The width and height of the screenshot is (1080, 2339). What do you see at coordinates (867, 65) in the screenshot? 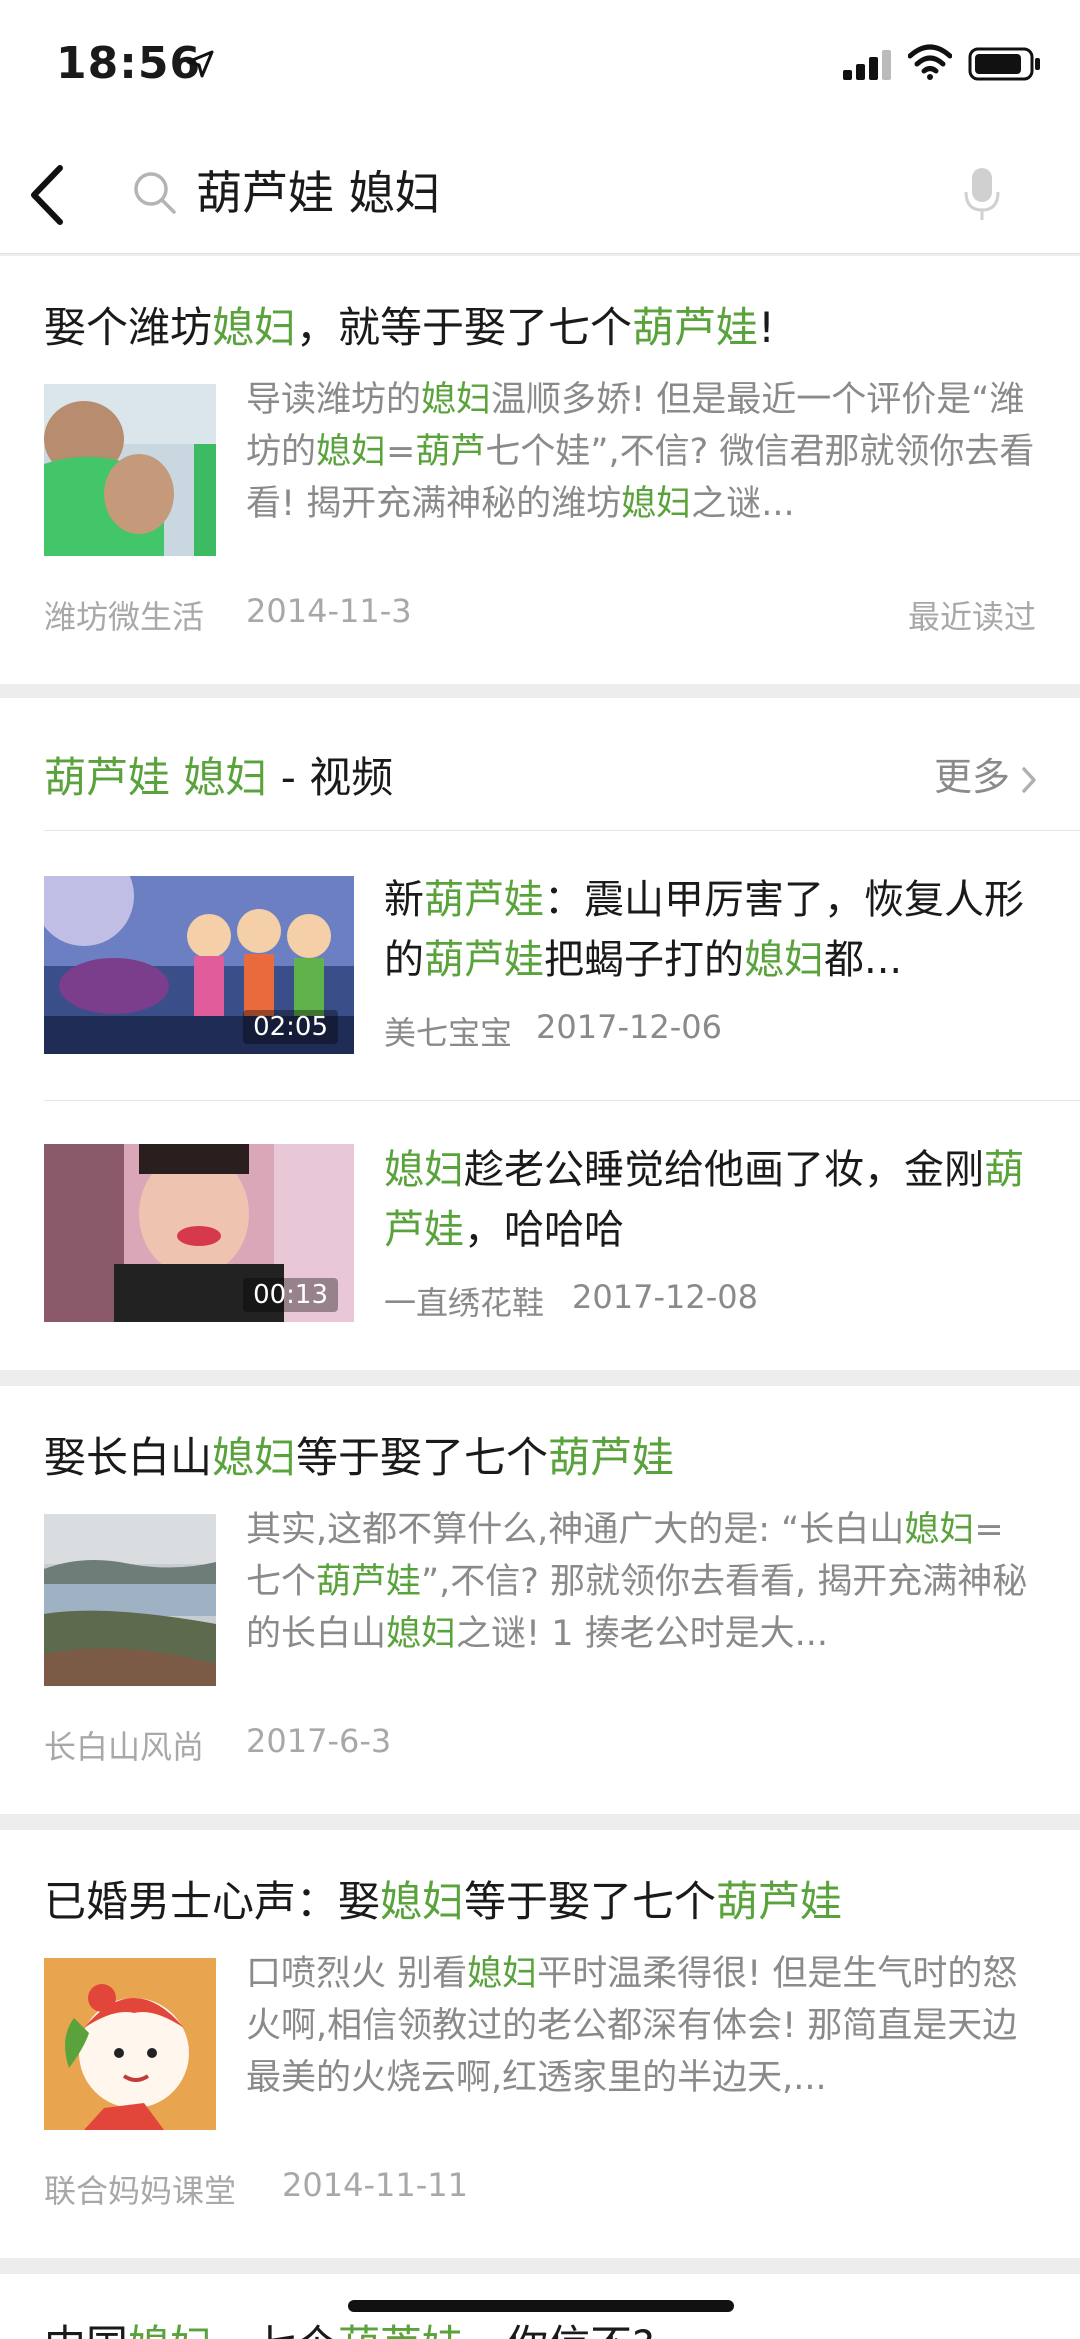
I see `cellular-signal-icon` at bounding box center [867, 65].